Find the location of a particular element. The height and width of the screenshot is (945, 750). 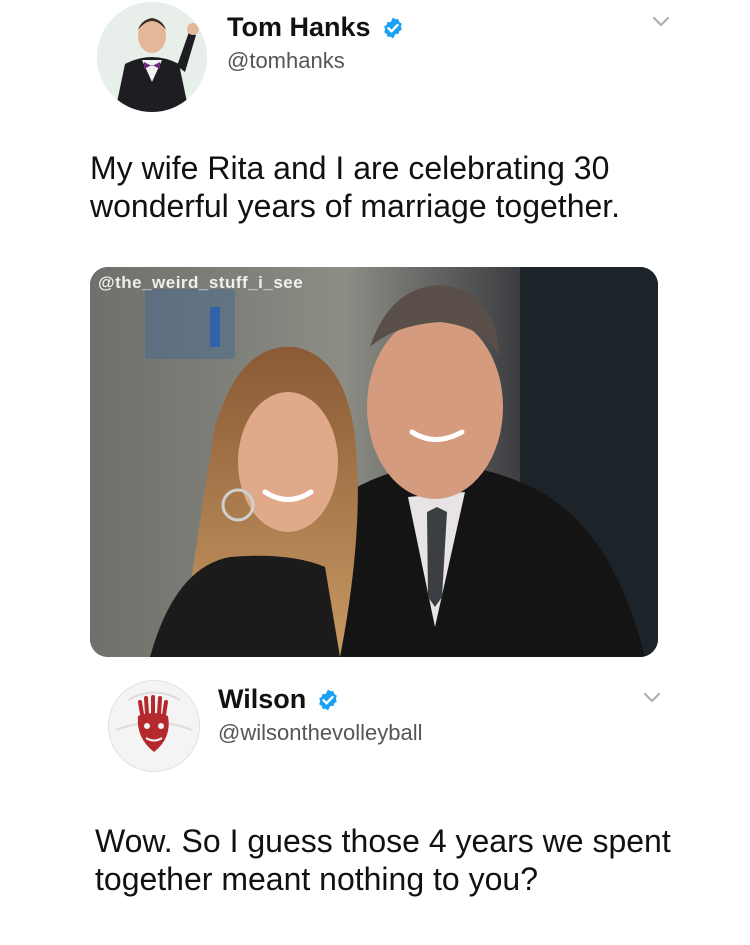

volleyball-avatar-icon is located at coordinates (154, 726).